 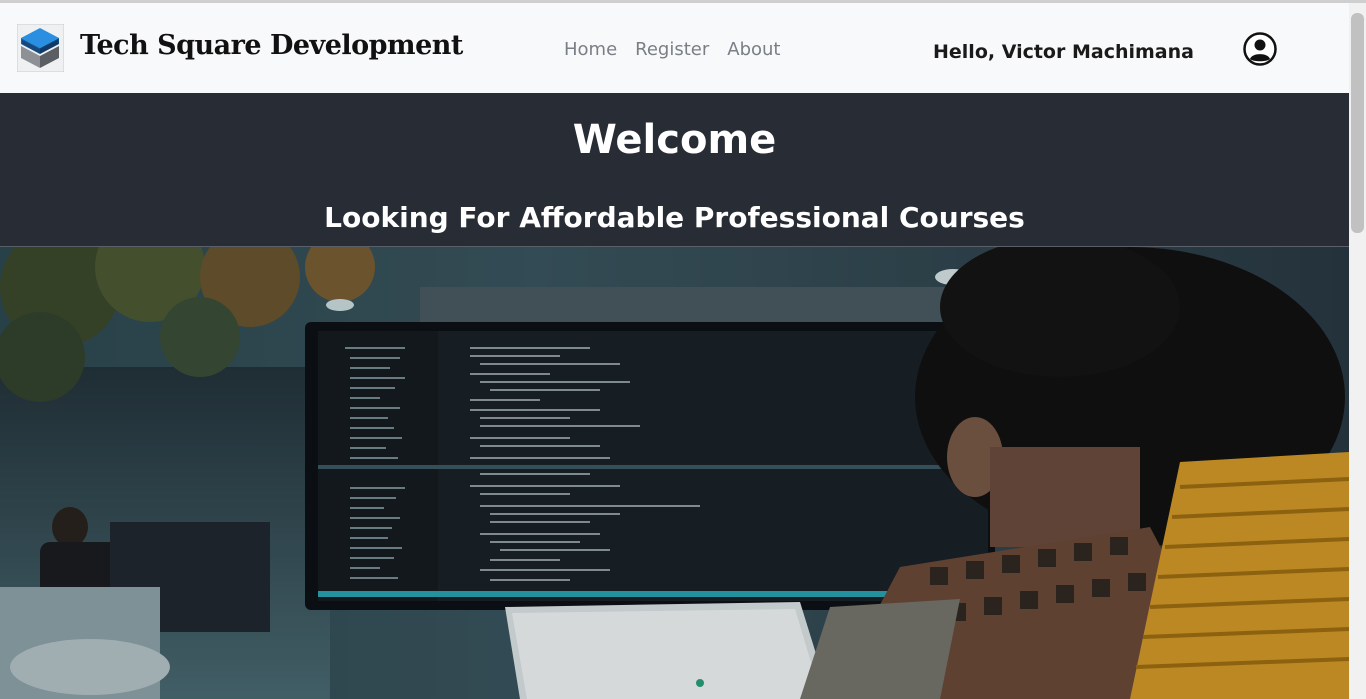 What do you see at coordinates (753, 49) in the screenshot?
I see `nav-about-link: About` at bounding box center [753, 49].